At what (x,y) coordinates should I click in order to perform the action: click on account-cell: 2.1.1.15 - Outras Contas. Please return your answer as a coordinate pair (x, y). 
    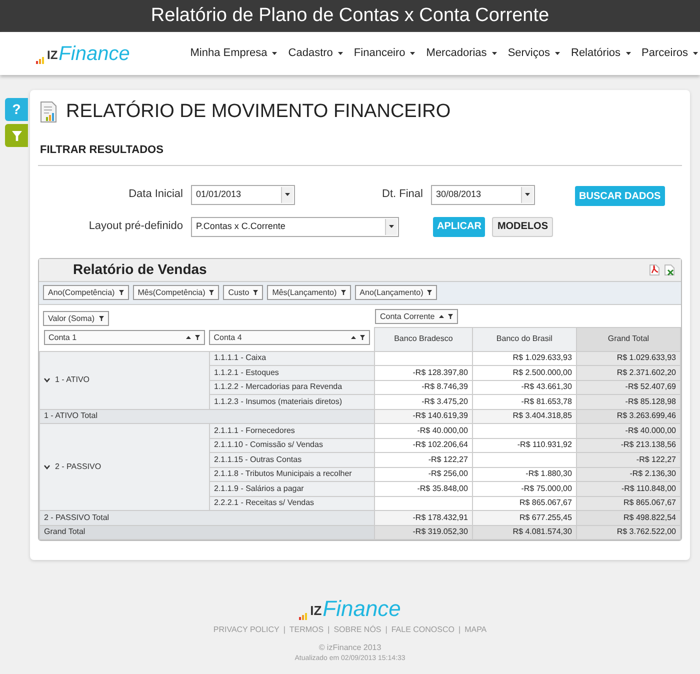
    Looking at the image, I should click on (292, 459).